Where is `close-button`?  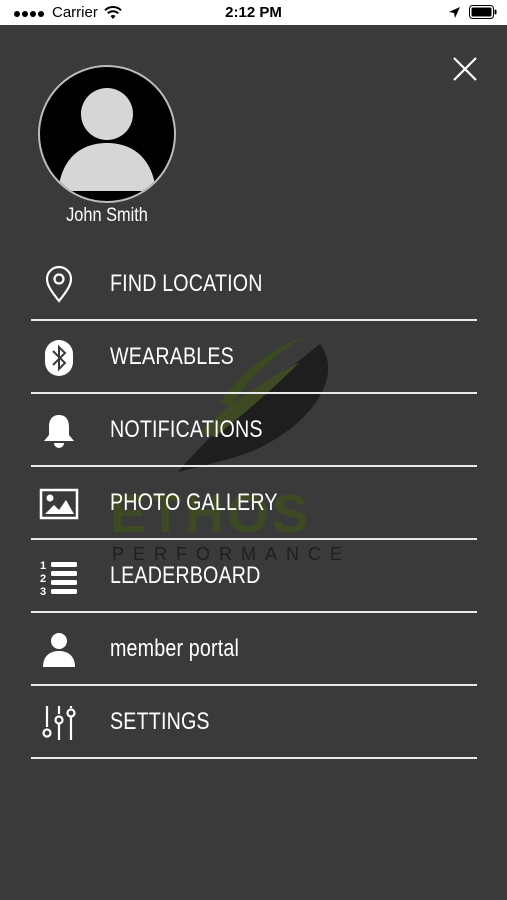 close-button is located at coordinates (465, 69).